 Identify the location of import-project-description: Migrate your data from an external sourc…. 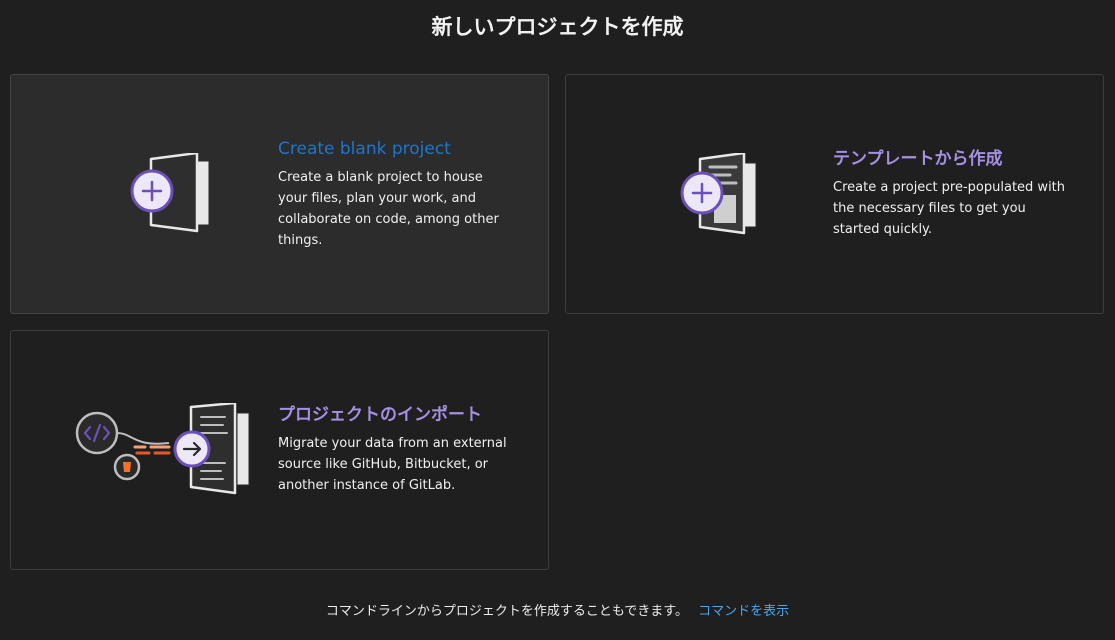
(392, 464).